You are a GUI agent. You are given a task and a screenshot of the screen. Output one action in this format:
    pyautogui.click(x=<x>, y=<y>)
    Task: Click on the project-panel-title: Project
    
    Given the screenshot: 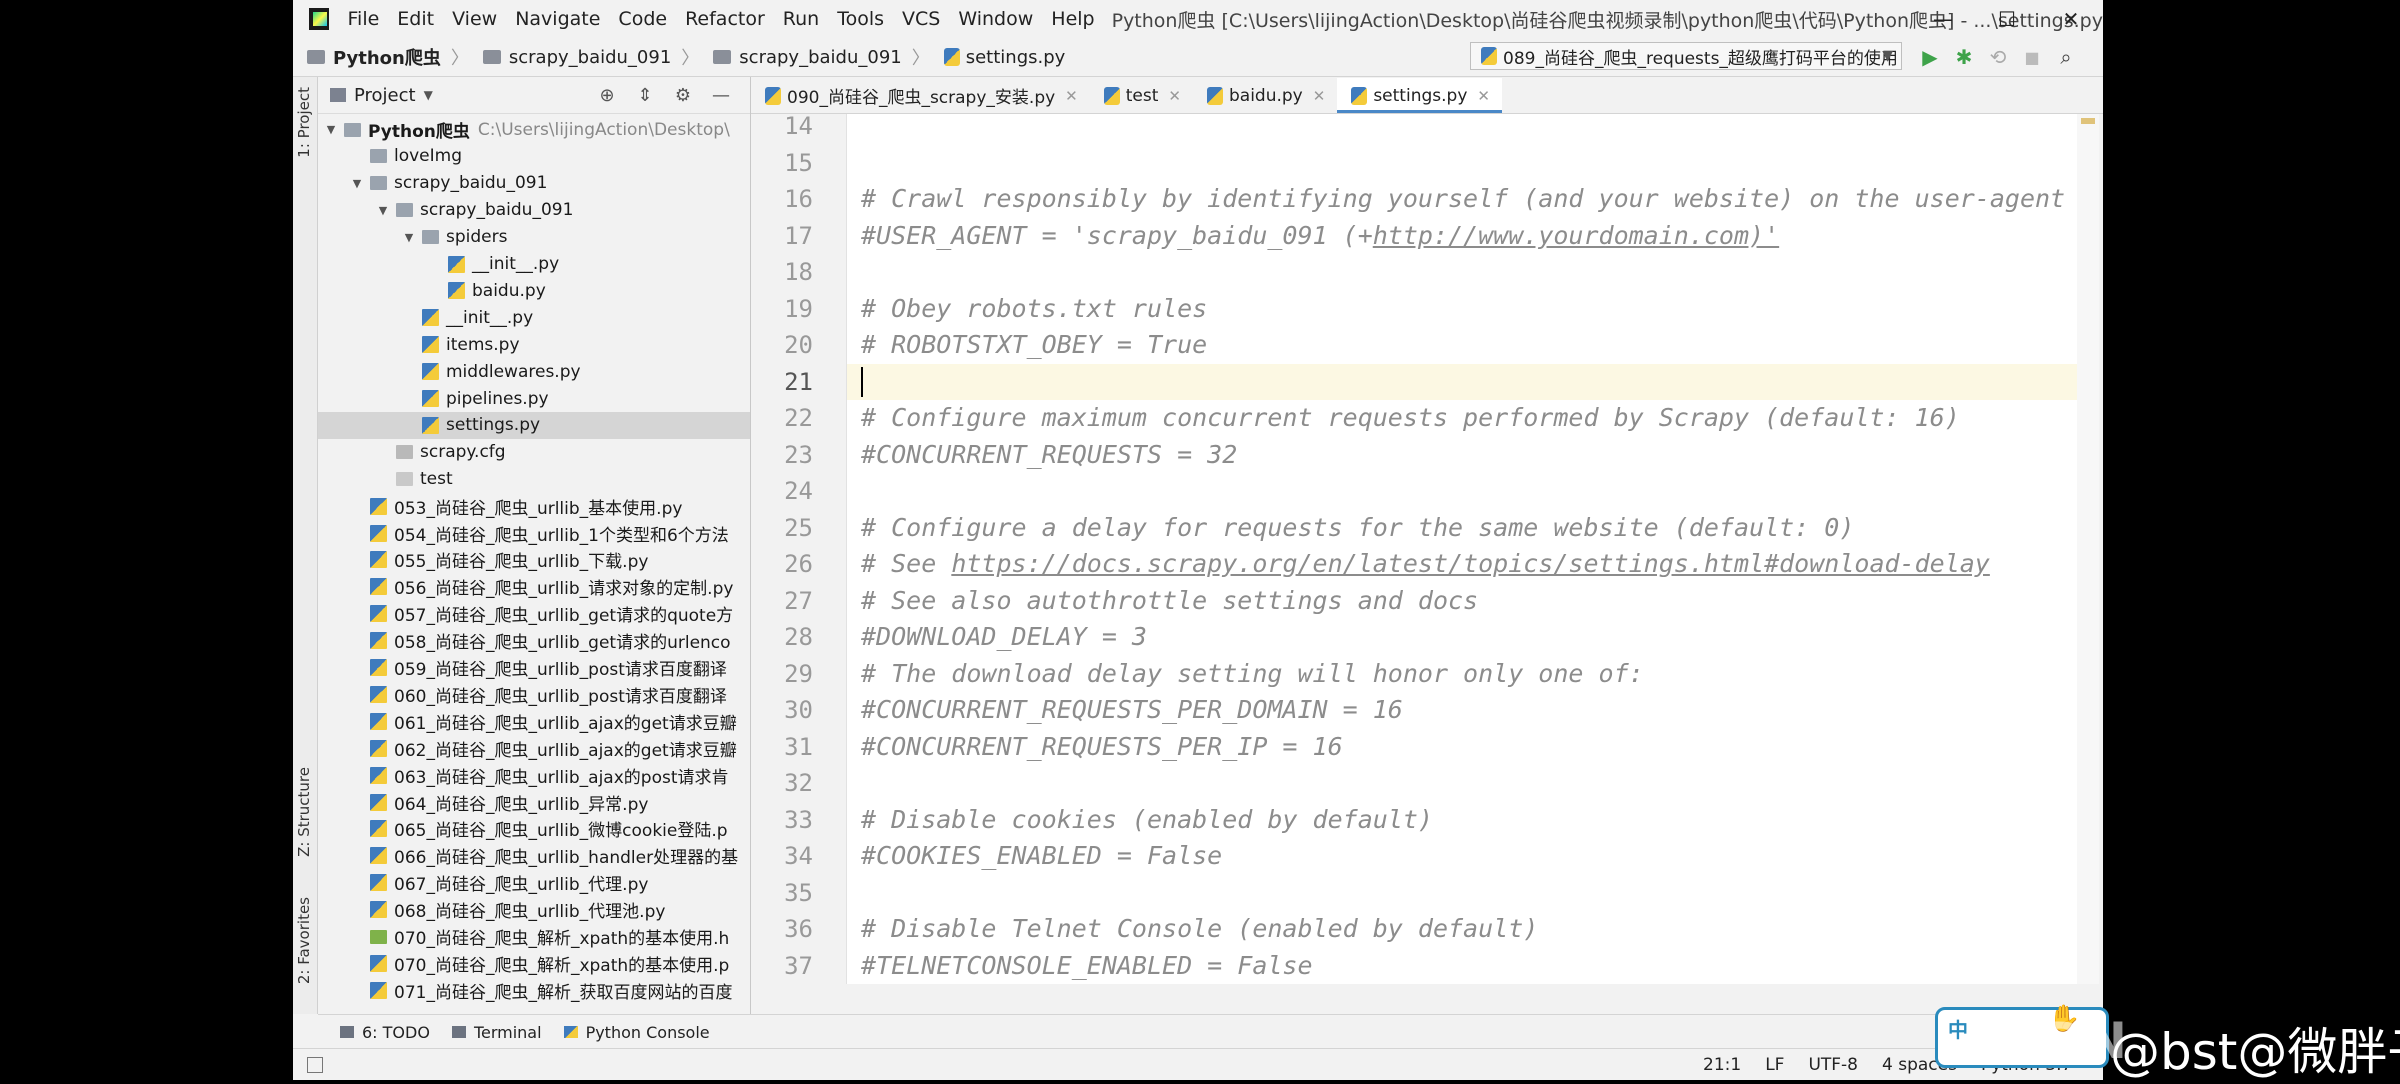 What is the action you would take?
    pyautogui.click(x=385, y=95)
    